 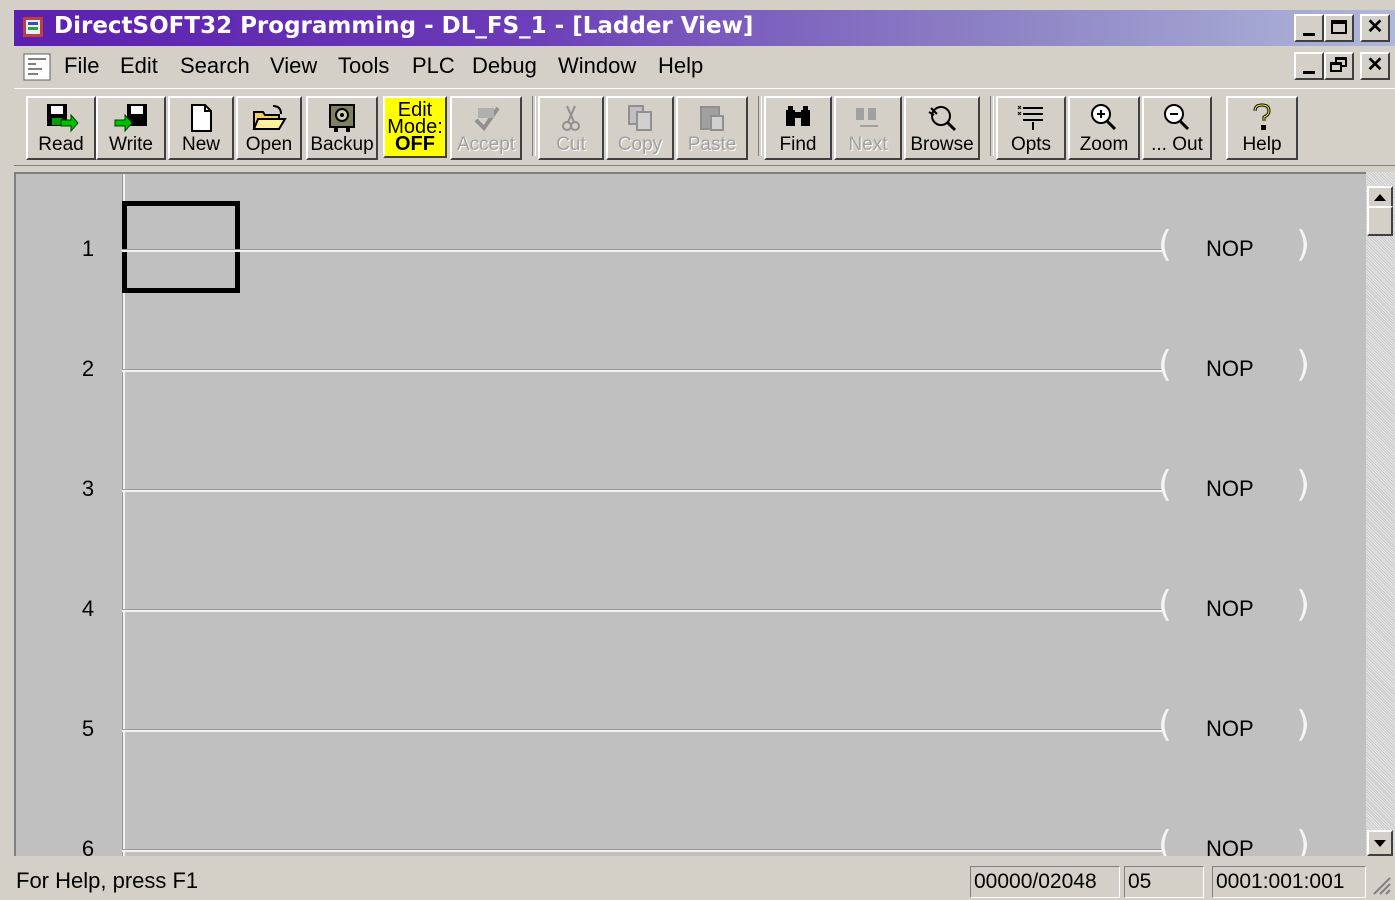 I want to click on new-file-icon, so click(x=201, y=118).